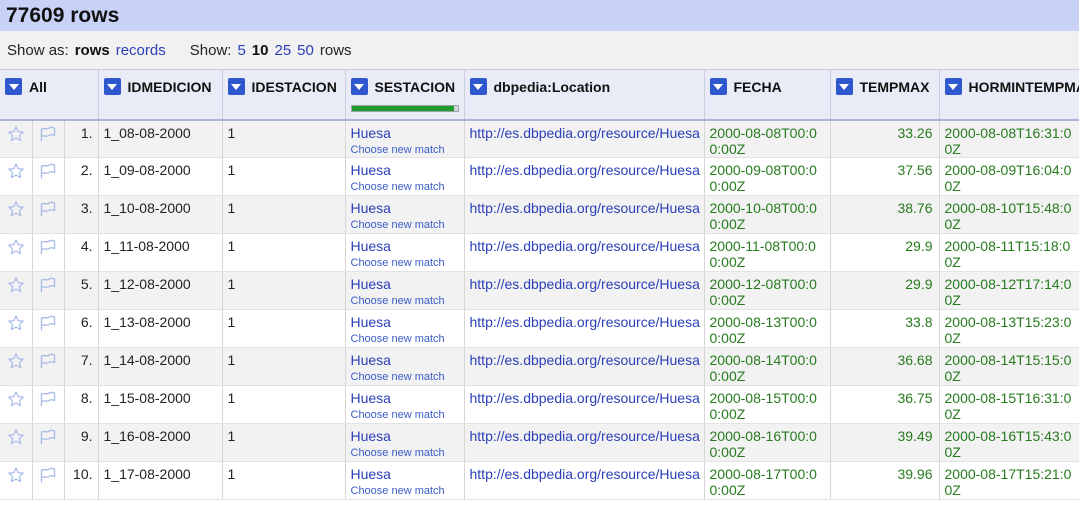 The height and width of the screenshot is (510, 1079). I want to click on cell-hormintempmax: 2000-08-15T16:31:00Z, so click(1009, 404).